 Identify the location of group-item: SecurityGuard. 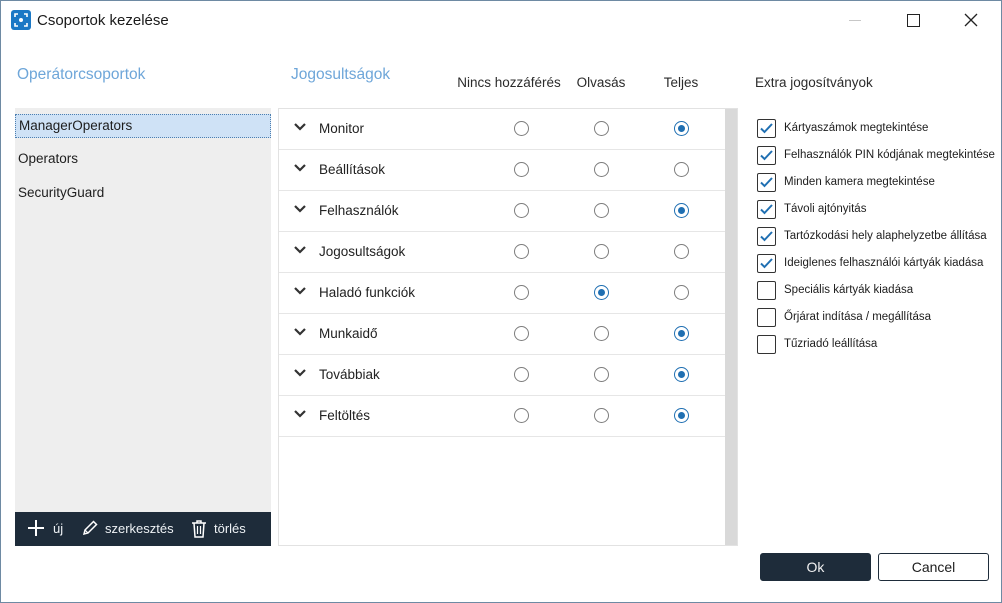
(143, 194).